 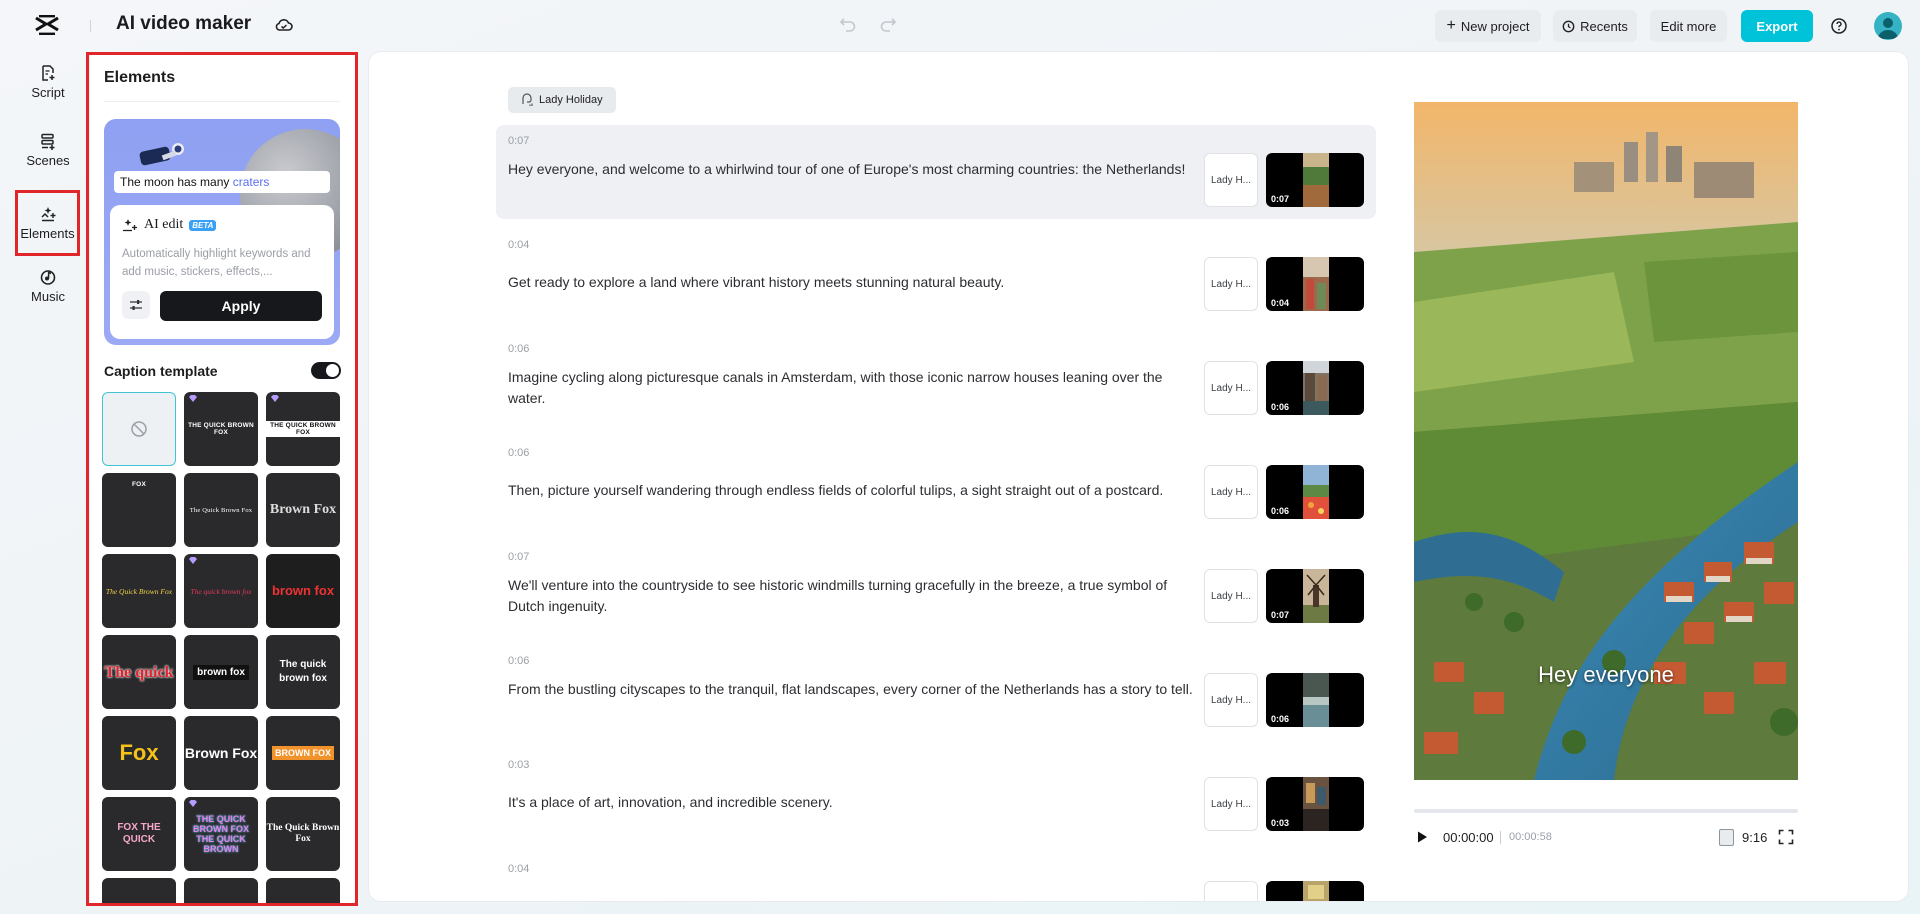 I want to click on template-brown-fox-bold: Brown Fox, so click(x=221, y=753).